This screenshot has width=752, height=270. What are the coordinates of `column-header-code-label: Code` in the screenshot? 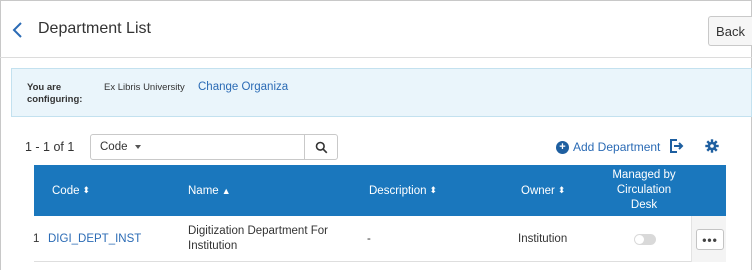 It's located at (66, 190).